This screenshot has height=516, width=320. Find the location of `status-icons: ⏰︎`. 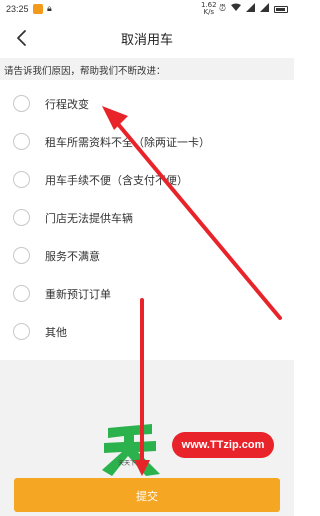

status-icons: ⏰︎ is located at coordinates (253, 9).